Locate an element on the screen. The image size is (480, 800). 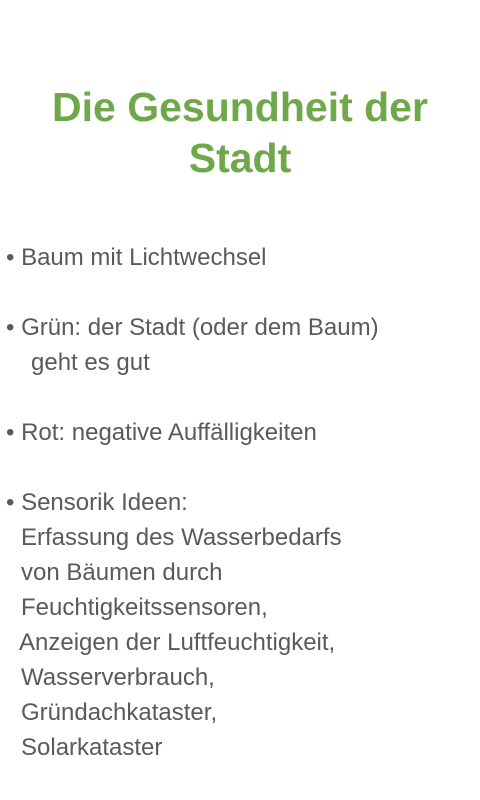
bullet-text: • Grün: der Stadt (oder dem Baum) is located at coordinates (192, 327).